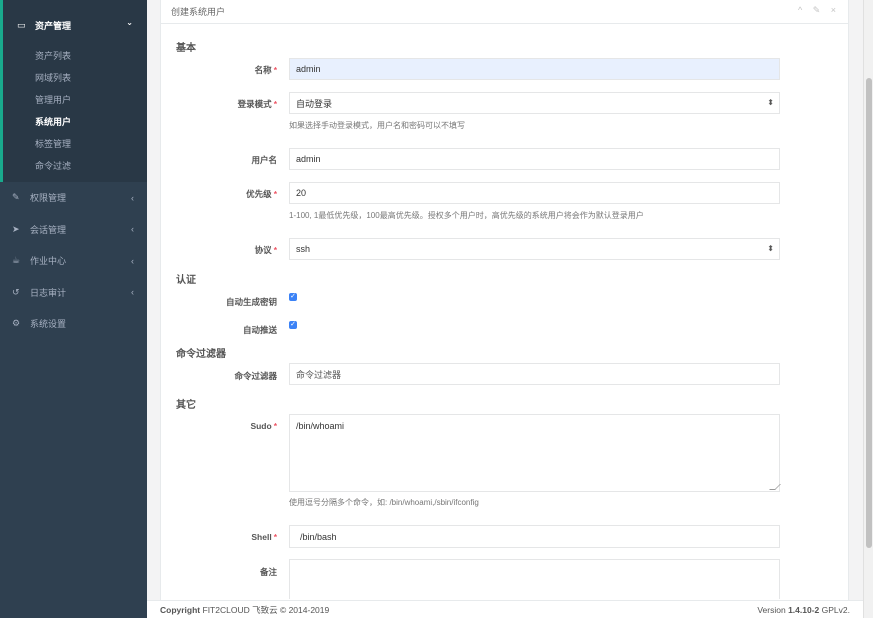  Describe the element at coordinates (198, 12) in the screenshot. I see `panel-title: 创建系统用户` at that location.